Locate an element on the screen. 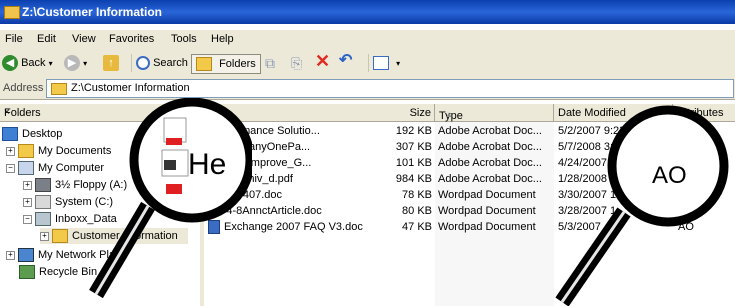  views-icon is located at coordinates (381, 63).